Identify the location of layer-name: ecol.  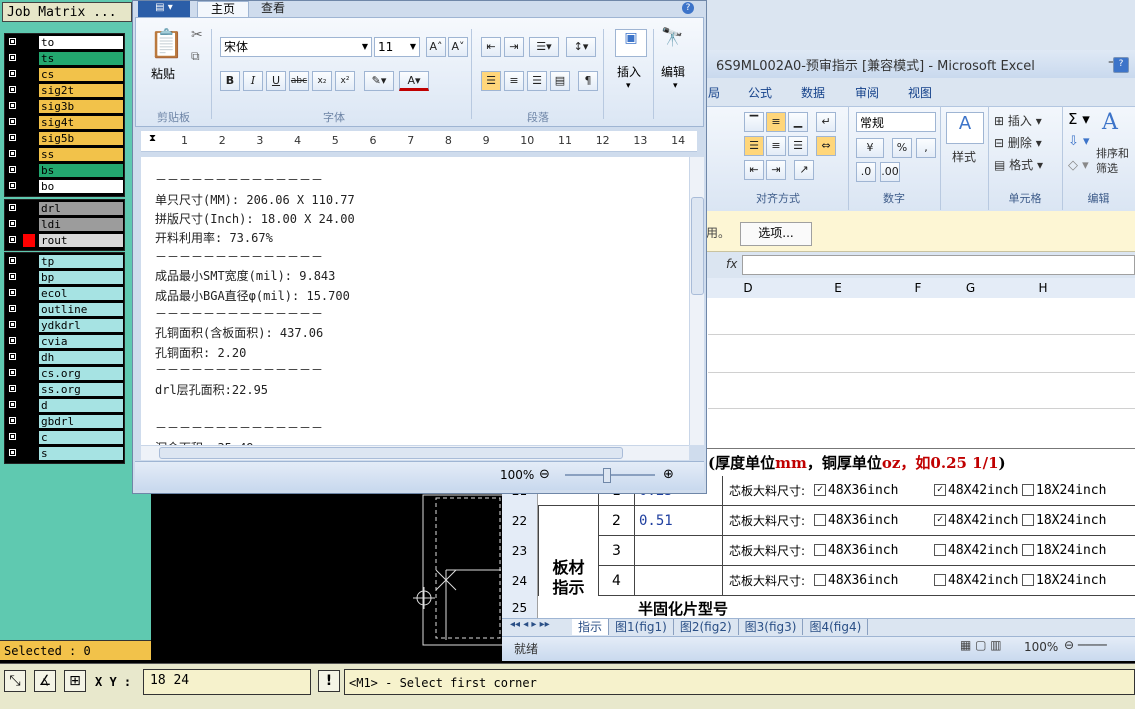
(81, 293).